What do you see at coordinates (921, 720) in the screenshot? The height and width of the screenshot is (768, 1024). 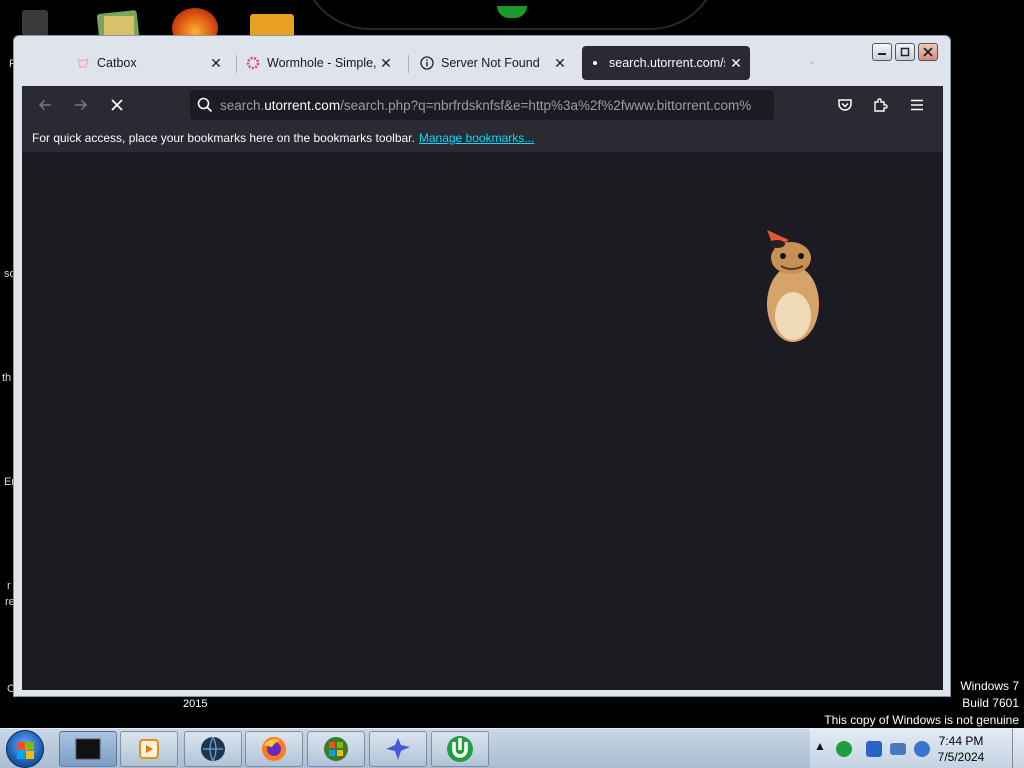 I see `watermark-genuine-notice: This copy of Windows is not genuine` at bounding box center [921, 720].